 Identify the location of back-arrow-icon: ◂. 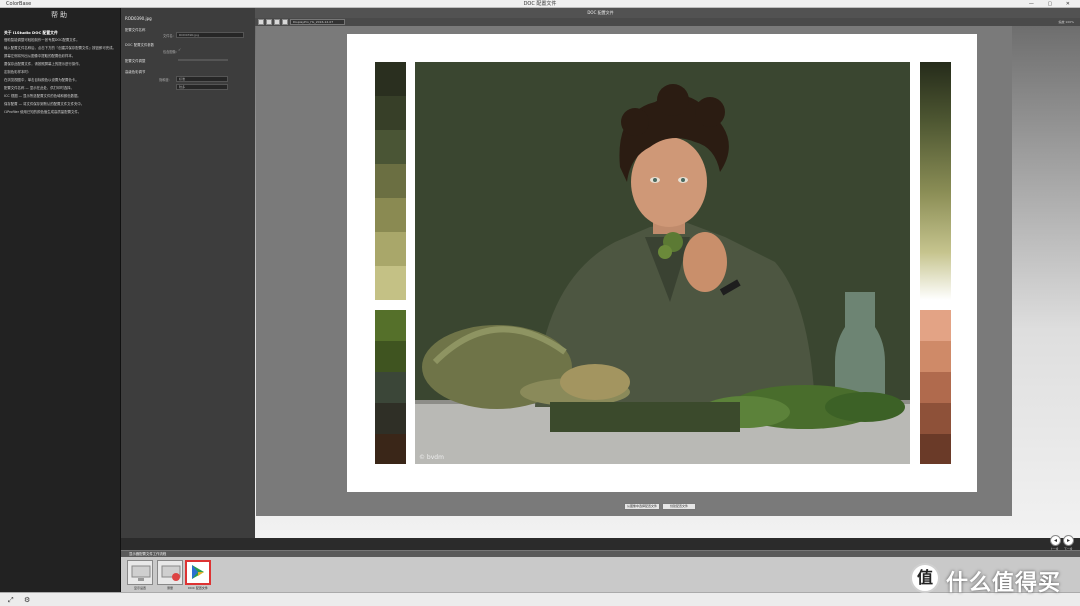
(1055, 540).